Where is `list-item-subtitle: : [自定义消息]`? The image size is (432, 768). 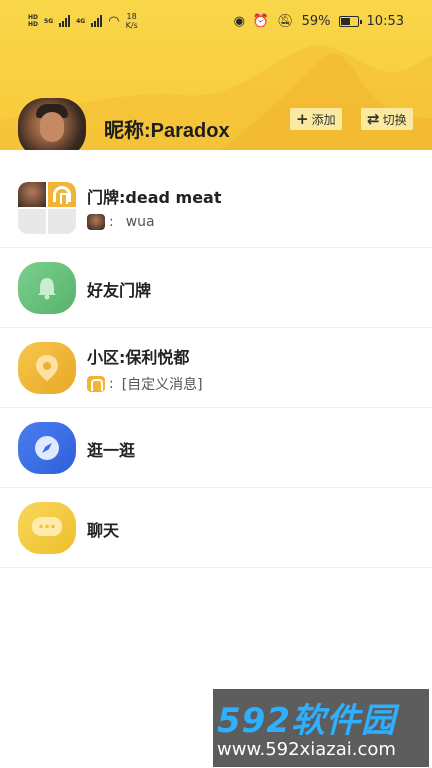
list-item-subtitle: : [自定义消息] is located at coordinates (145, 384).